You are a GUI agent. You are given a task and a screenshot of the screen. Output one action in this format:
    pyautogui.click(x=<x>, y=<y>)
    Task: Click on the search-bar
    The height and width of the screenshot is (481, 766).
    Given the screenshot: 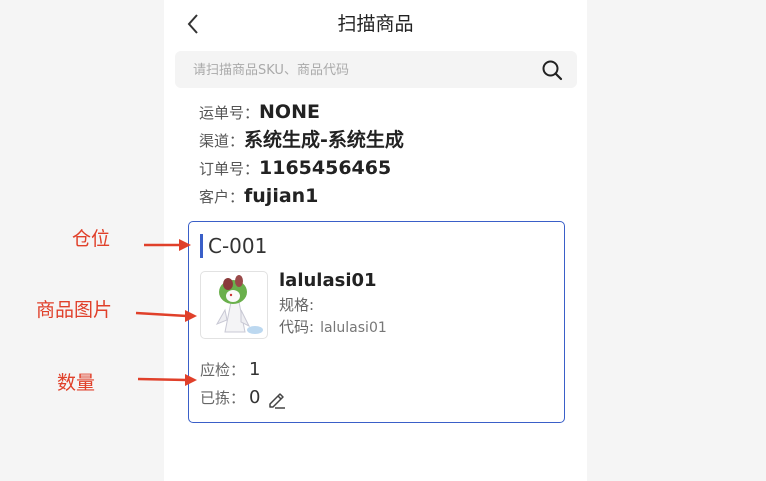 What is the action you would take?
    pyautogui.click(x=376, y=70)
    